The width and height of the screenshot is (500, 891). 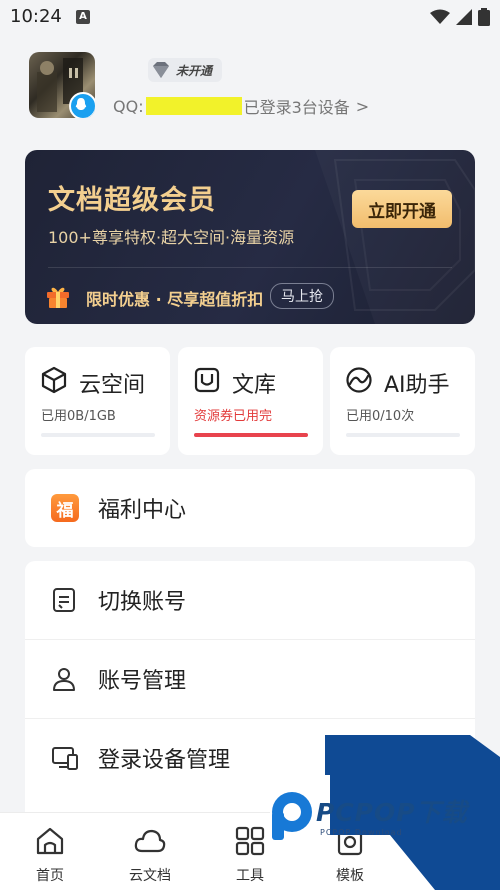 What do you see at coordinates (440, 16) in the screenshot?
I see `wifi-icon` at bounding box center [440, 16].